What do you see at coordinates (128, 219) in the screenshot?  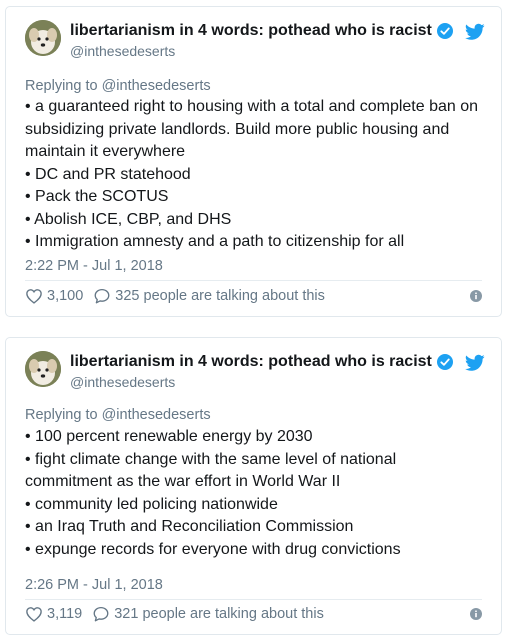 I see `tweet-line: • Abolish ICE, CBP, and DHS` at bounding box center [128, 219].